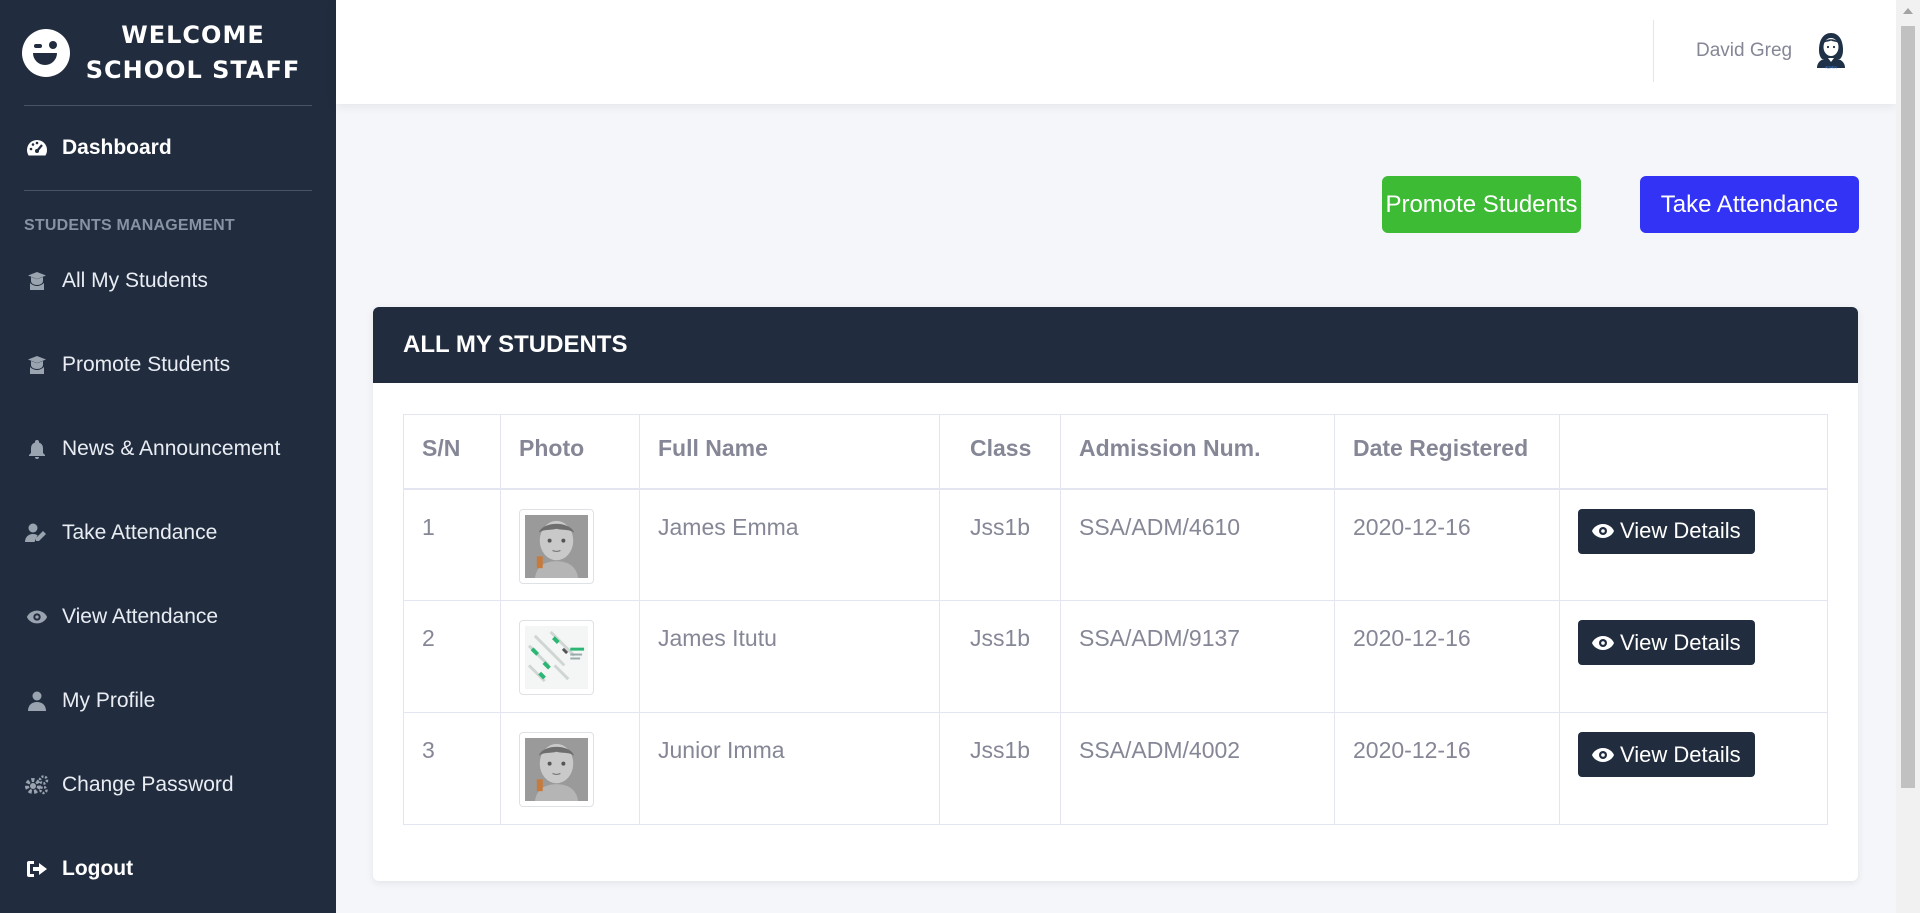 The height and width of the screenshot is (913, 1920). Describe the element at coordinates (1000, 452) in the screenshot. I see `column-header-class: Class` at that location.